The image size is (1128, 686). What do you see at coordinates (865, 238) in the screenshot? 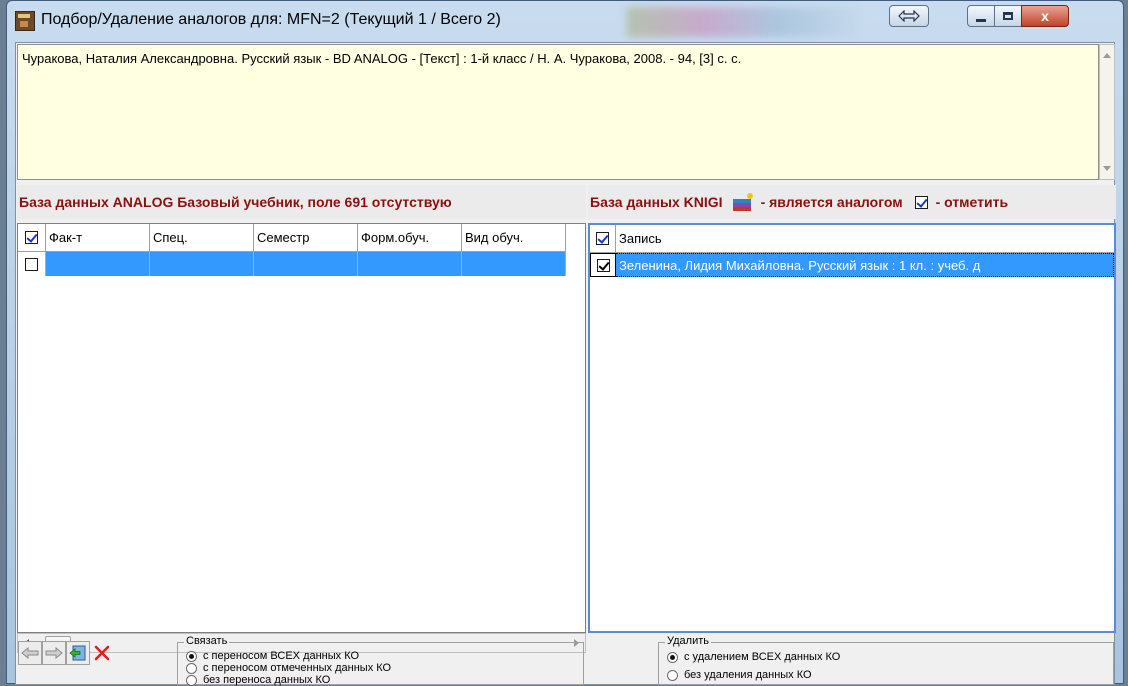
I see `column-header-record: Запись` at bounding box center [865, 238].